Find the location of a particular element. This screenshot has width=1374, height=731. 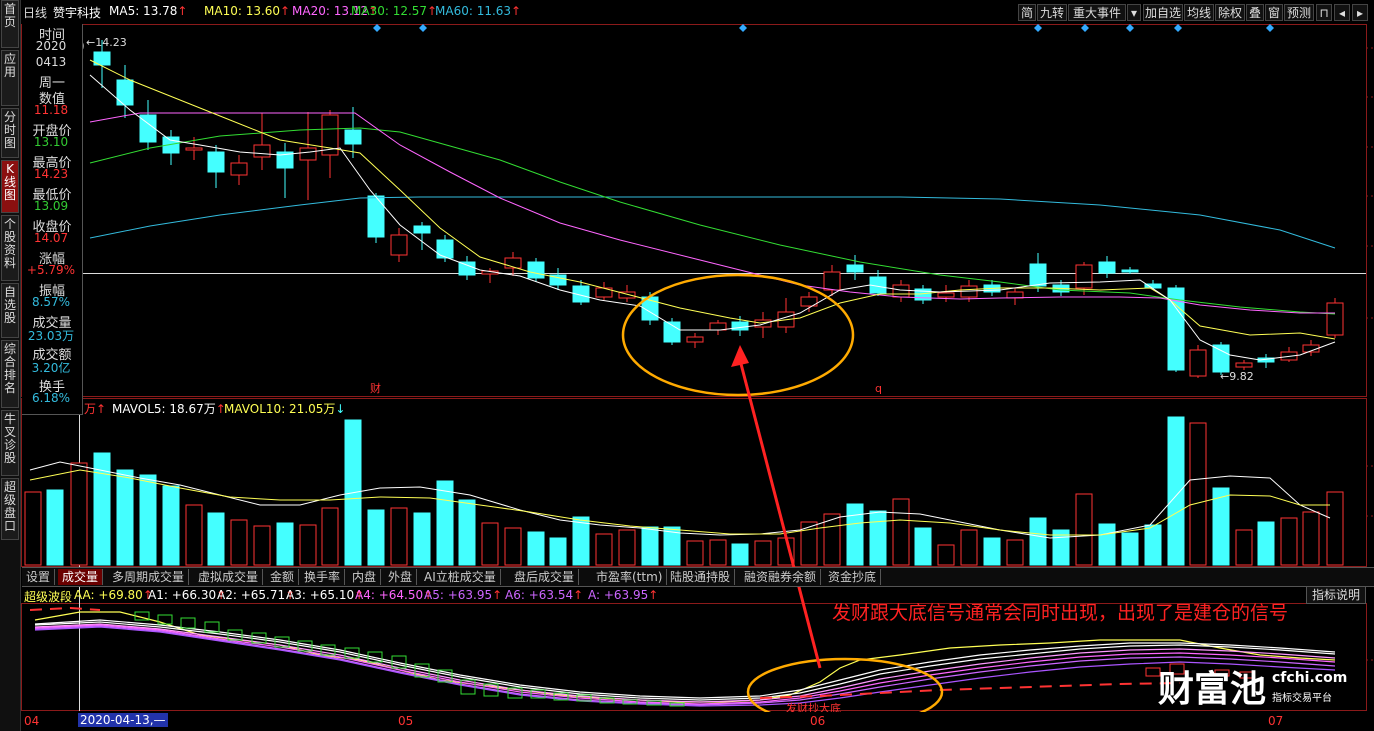

info-value: 13.09 is located at coordinates (51, 206).